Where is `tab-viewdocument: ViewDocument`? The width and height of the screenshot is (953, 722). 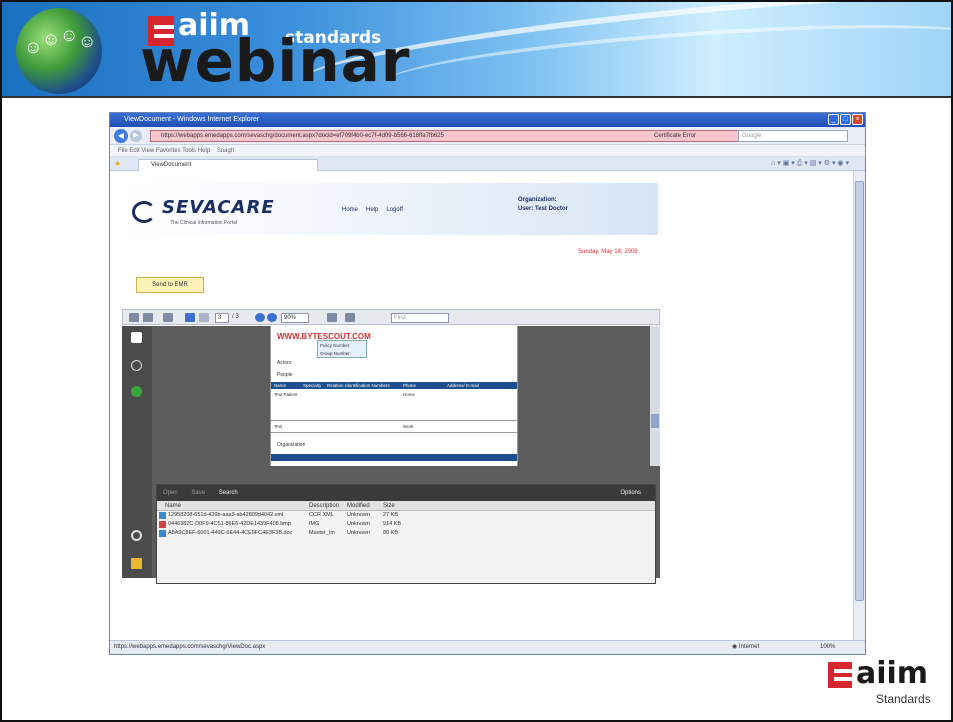
tab-viewdocument: ViewDocument is located at coordinates (228, 165).